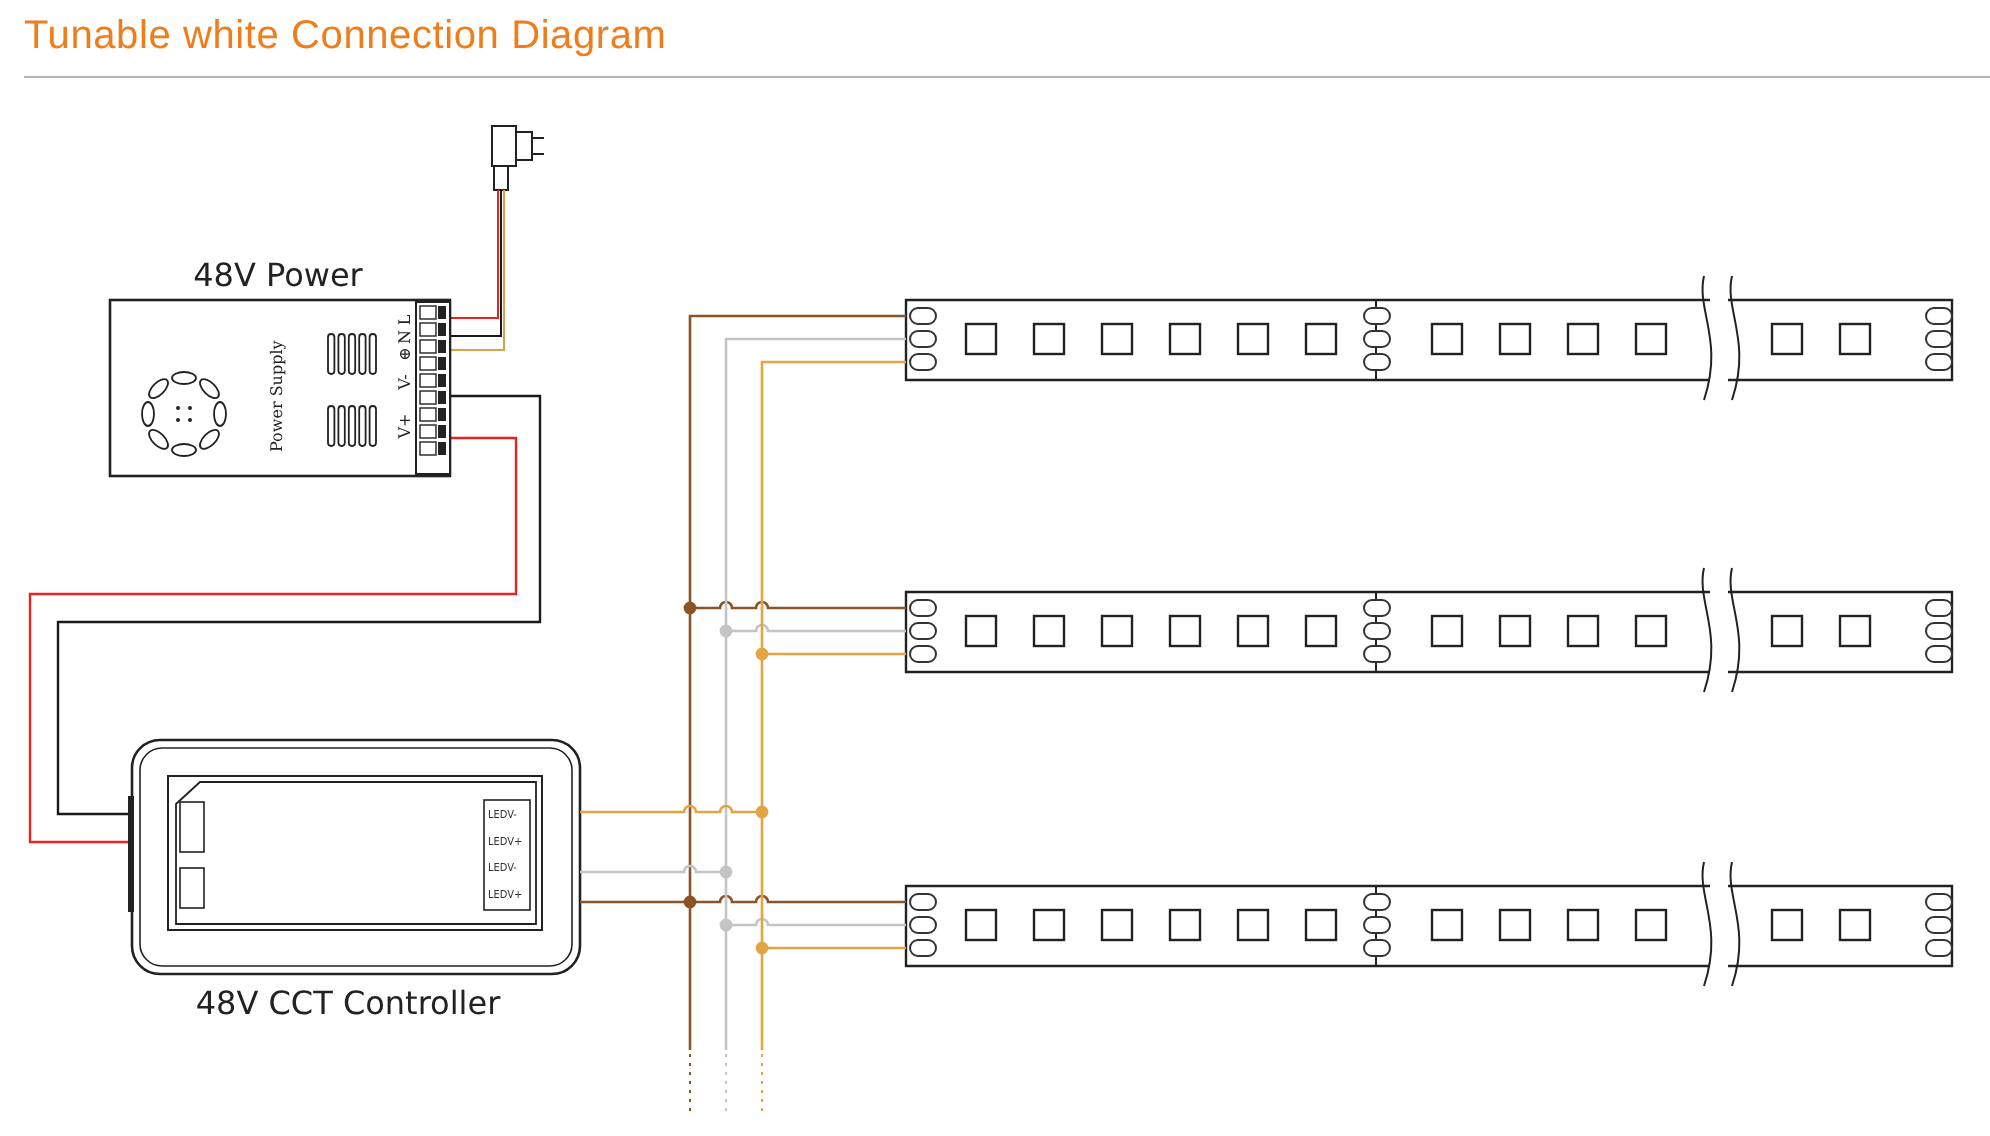 The image size is (1990, 1136). Describe the element at coordinates (405, 320) in the screenshot. I see `terminal-label: L` at that location.